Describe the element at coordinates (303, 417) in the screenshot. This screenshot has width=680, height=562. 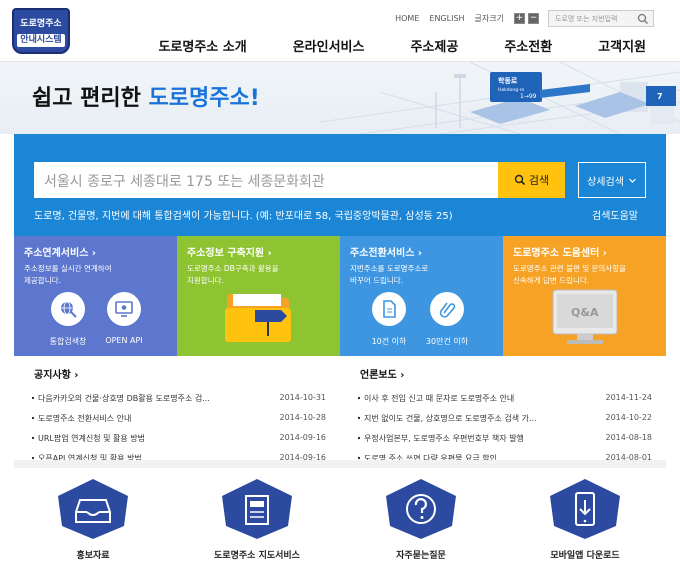
I see `list-item-date: 2014-10-28` at that location.